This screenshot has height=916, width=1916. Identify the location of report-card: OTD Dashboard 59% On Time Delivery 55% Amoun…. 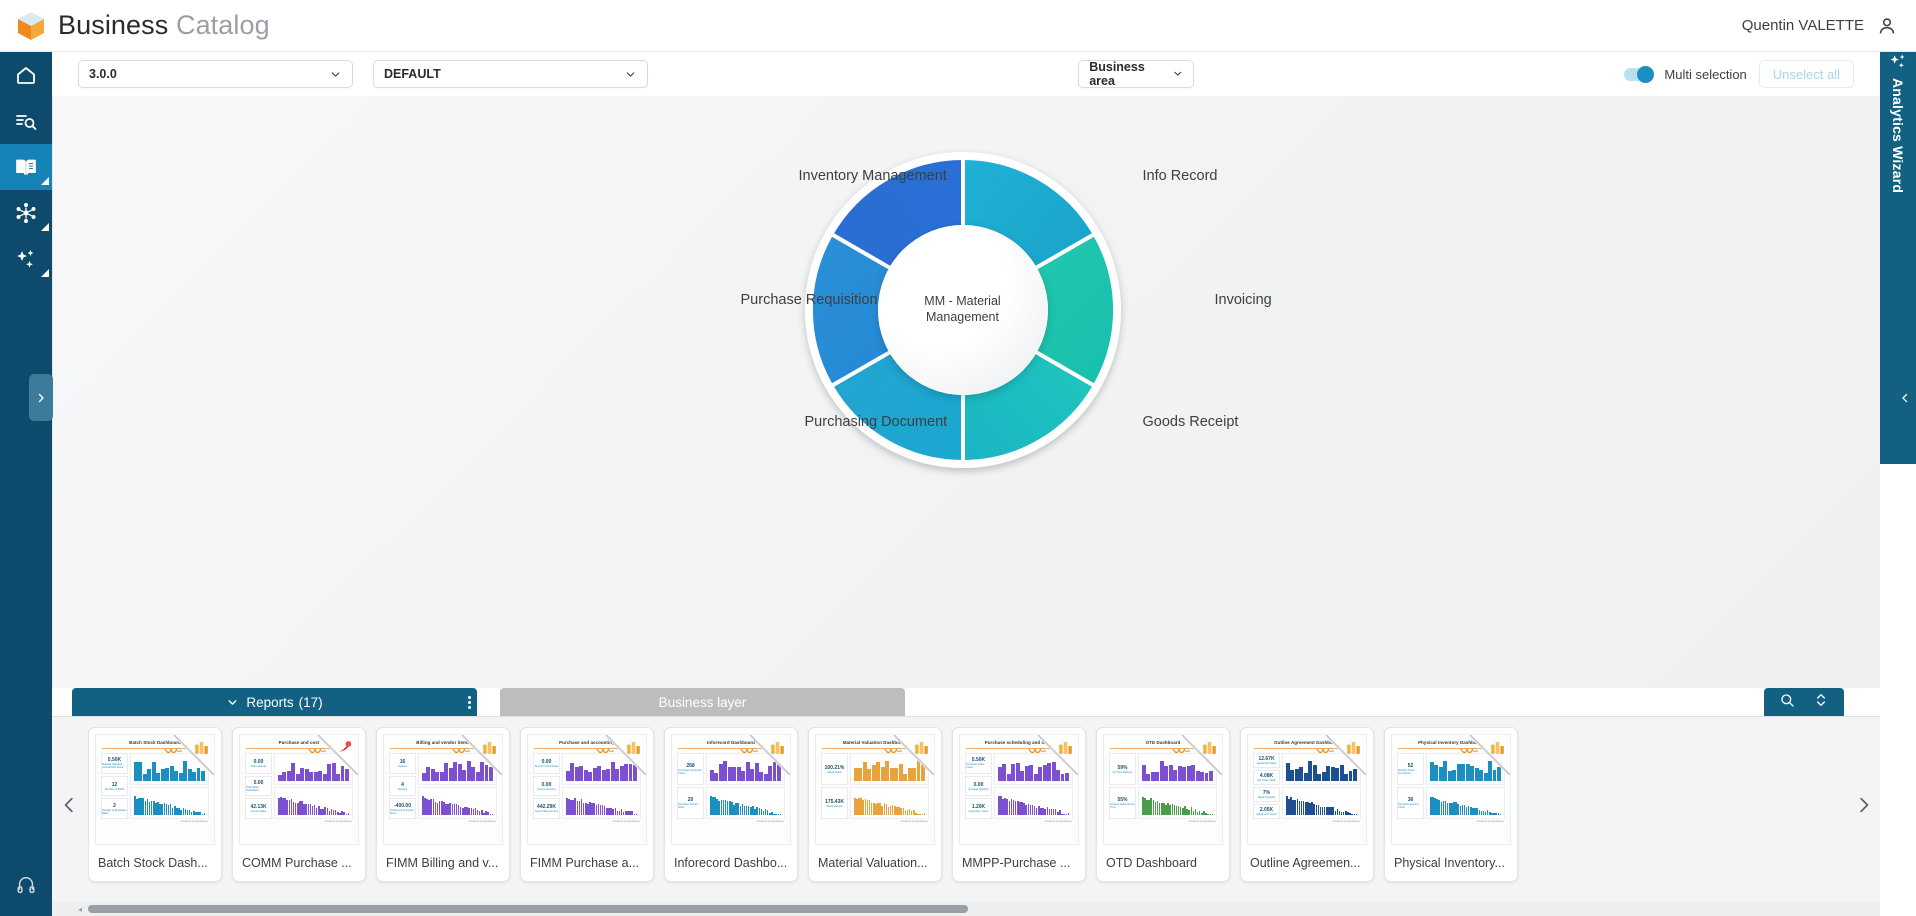
(1163, 804).